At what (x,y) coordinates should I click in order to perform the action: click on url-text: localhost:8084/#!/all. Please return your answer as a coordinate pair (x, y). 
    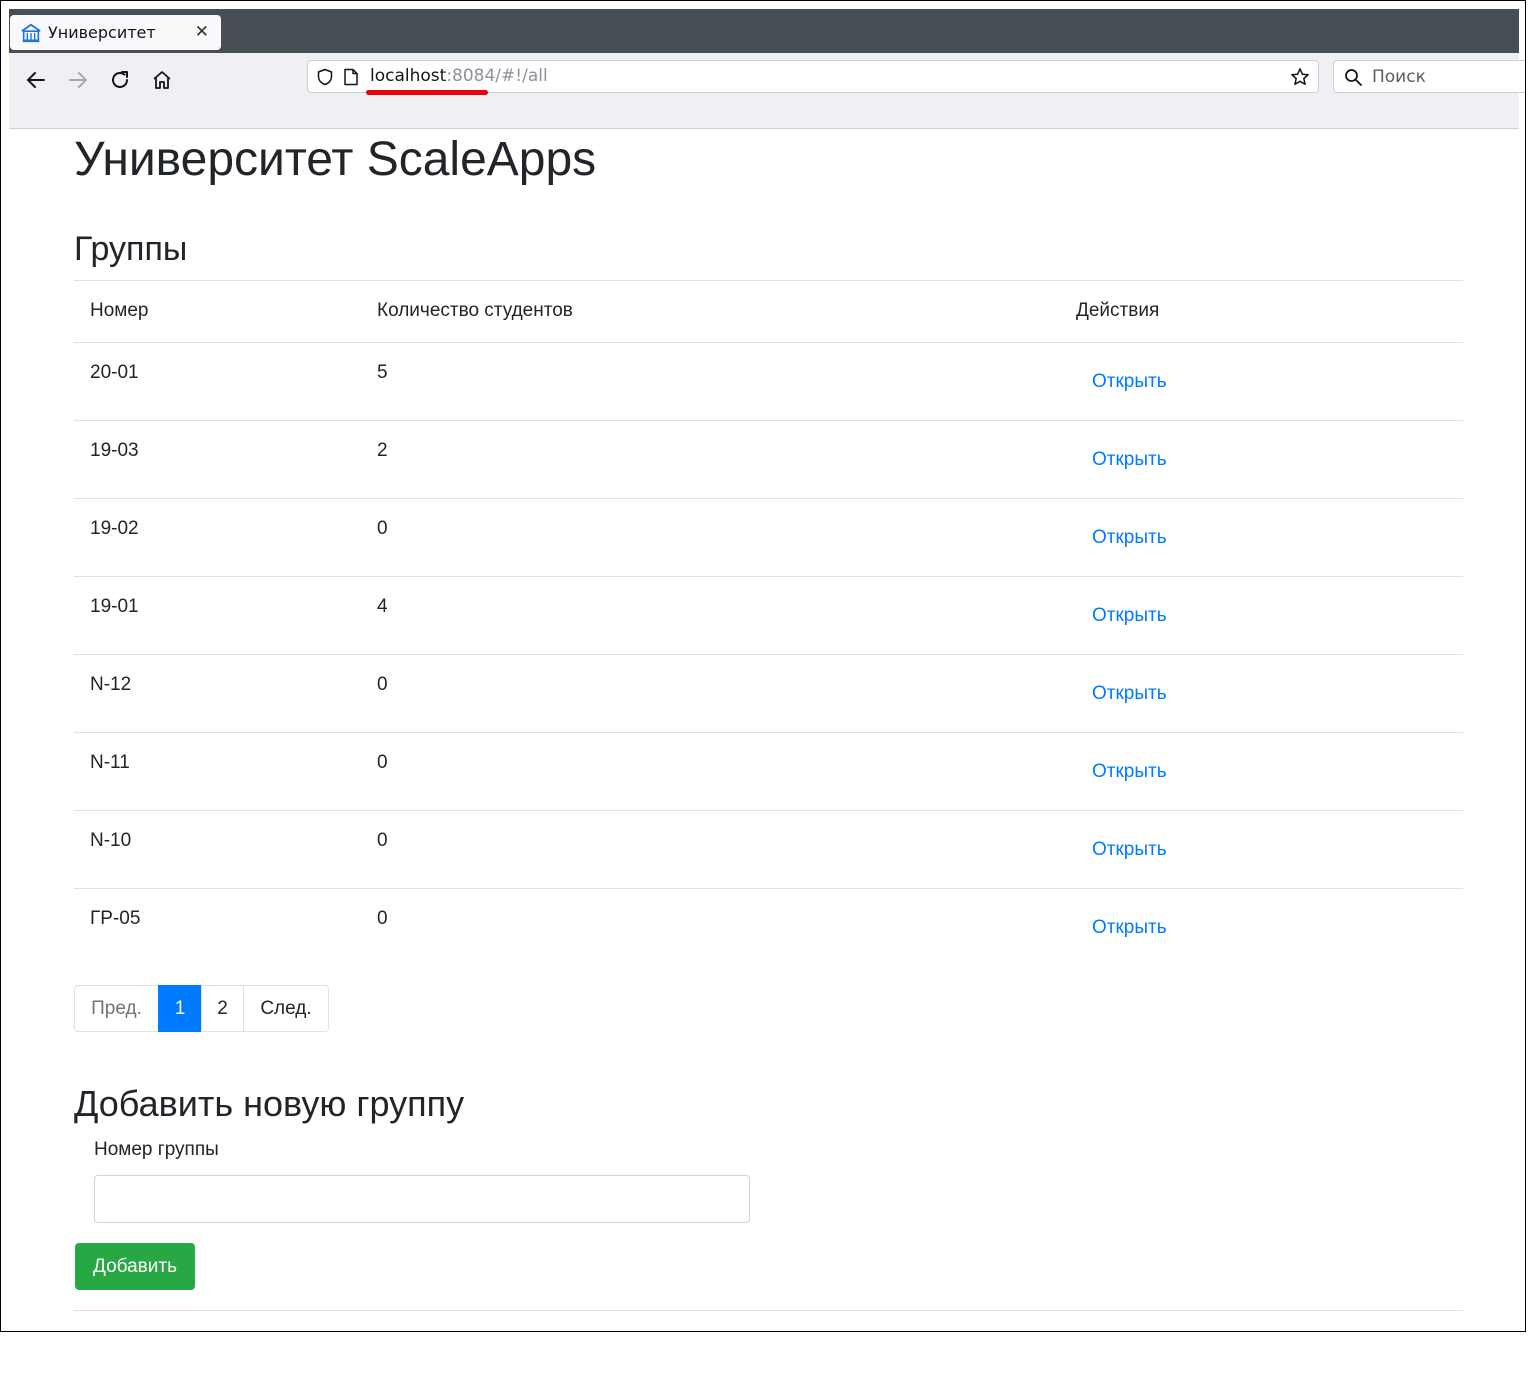
    Looking at the image, I should click on (459, 76).